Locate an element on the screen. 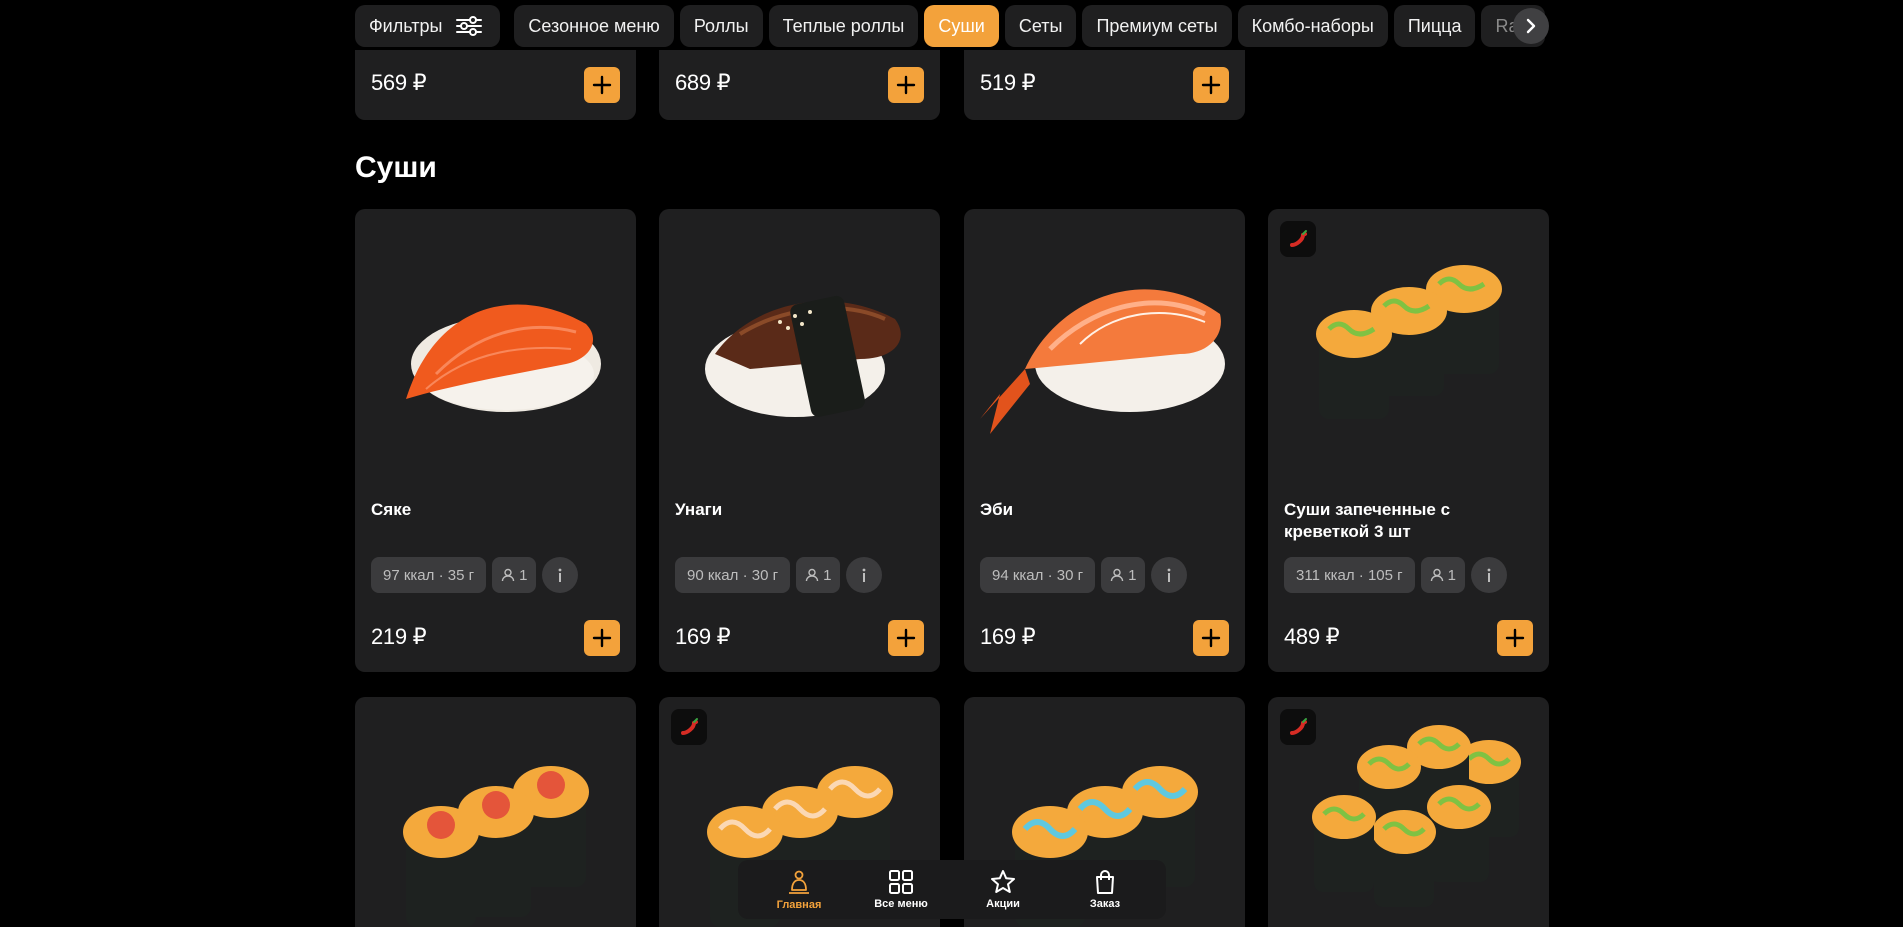 The image size is (1903, 927). nav-promotions: Акции is located at coordinates (1003, 889).